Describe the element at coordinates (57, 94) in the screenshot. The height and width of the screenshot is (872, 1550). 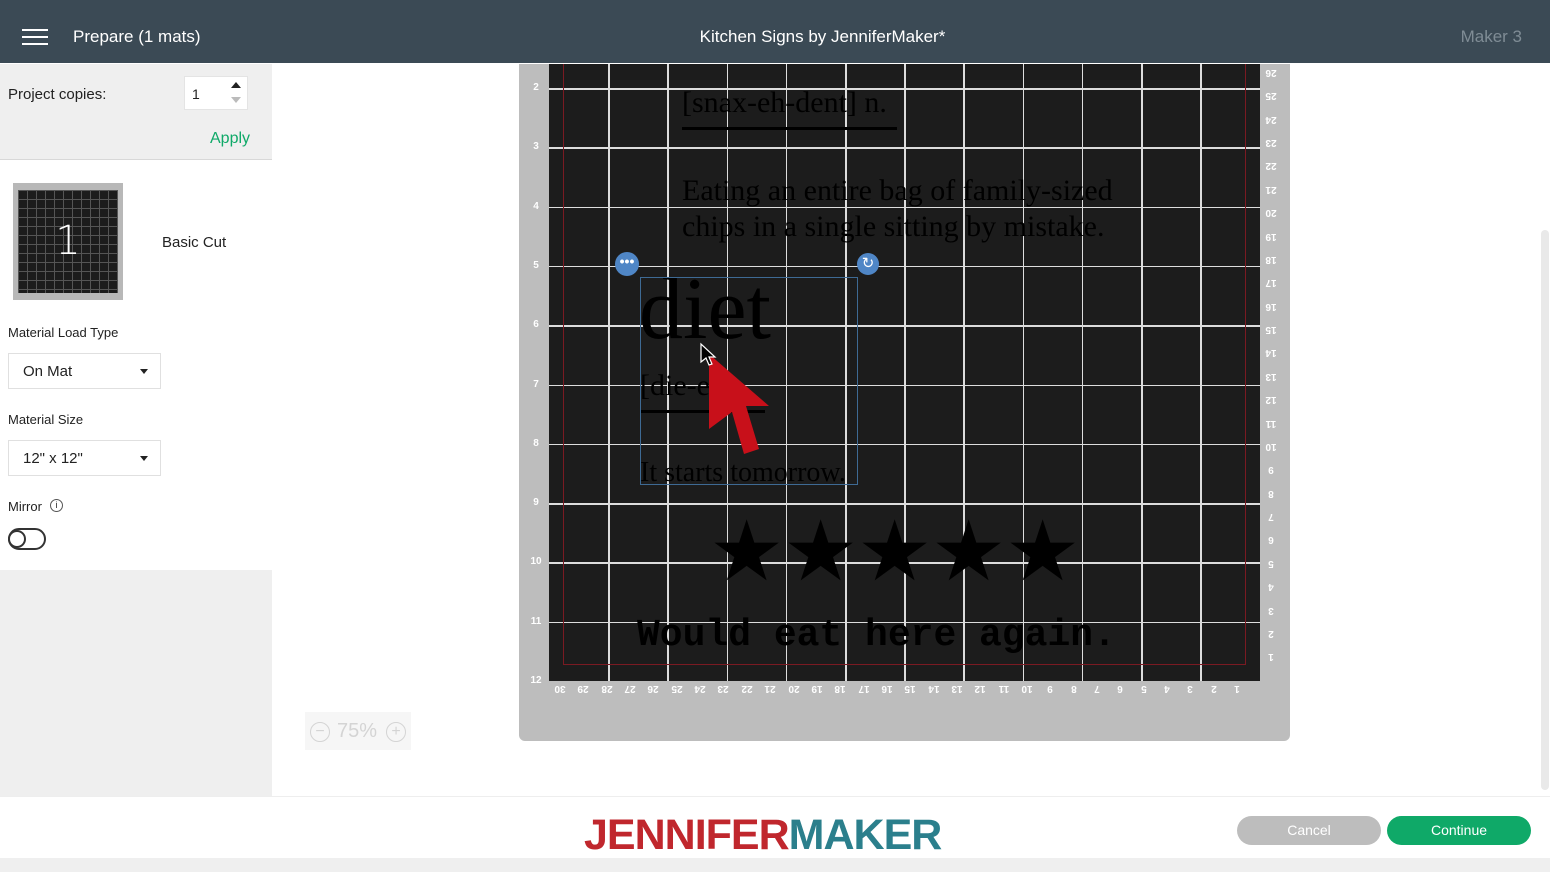
I see `copies-label: Project copies:` at that location.